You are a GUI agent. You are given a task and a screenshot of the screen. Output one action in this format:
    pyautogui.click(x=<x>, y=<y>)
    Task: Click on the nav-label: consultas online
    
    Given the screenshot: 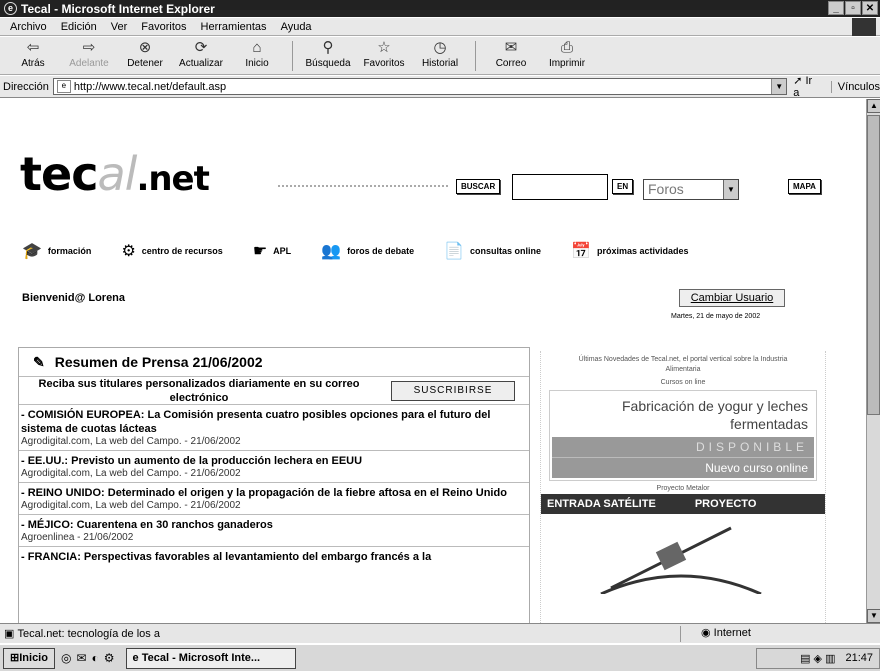 What is the action you would take?
    pyautogui.click(x=506, y=251)
    